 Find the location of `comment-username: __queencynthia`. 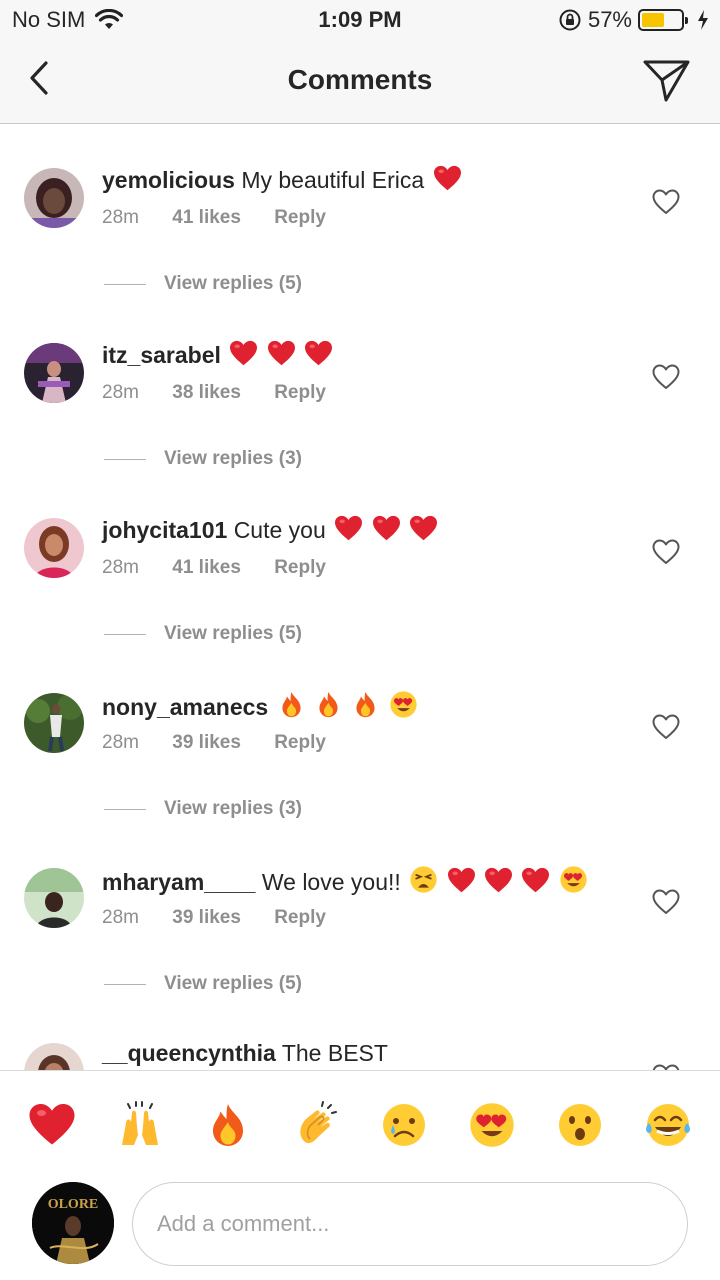

comment-username: __queencynthia is located at coordinates (189, 1053).